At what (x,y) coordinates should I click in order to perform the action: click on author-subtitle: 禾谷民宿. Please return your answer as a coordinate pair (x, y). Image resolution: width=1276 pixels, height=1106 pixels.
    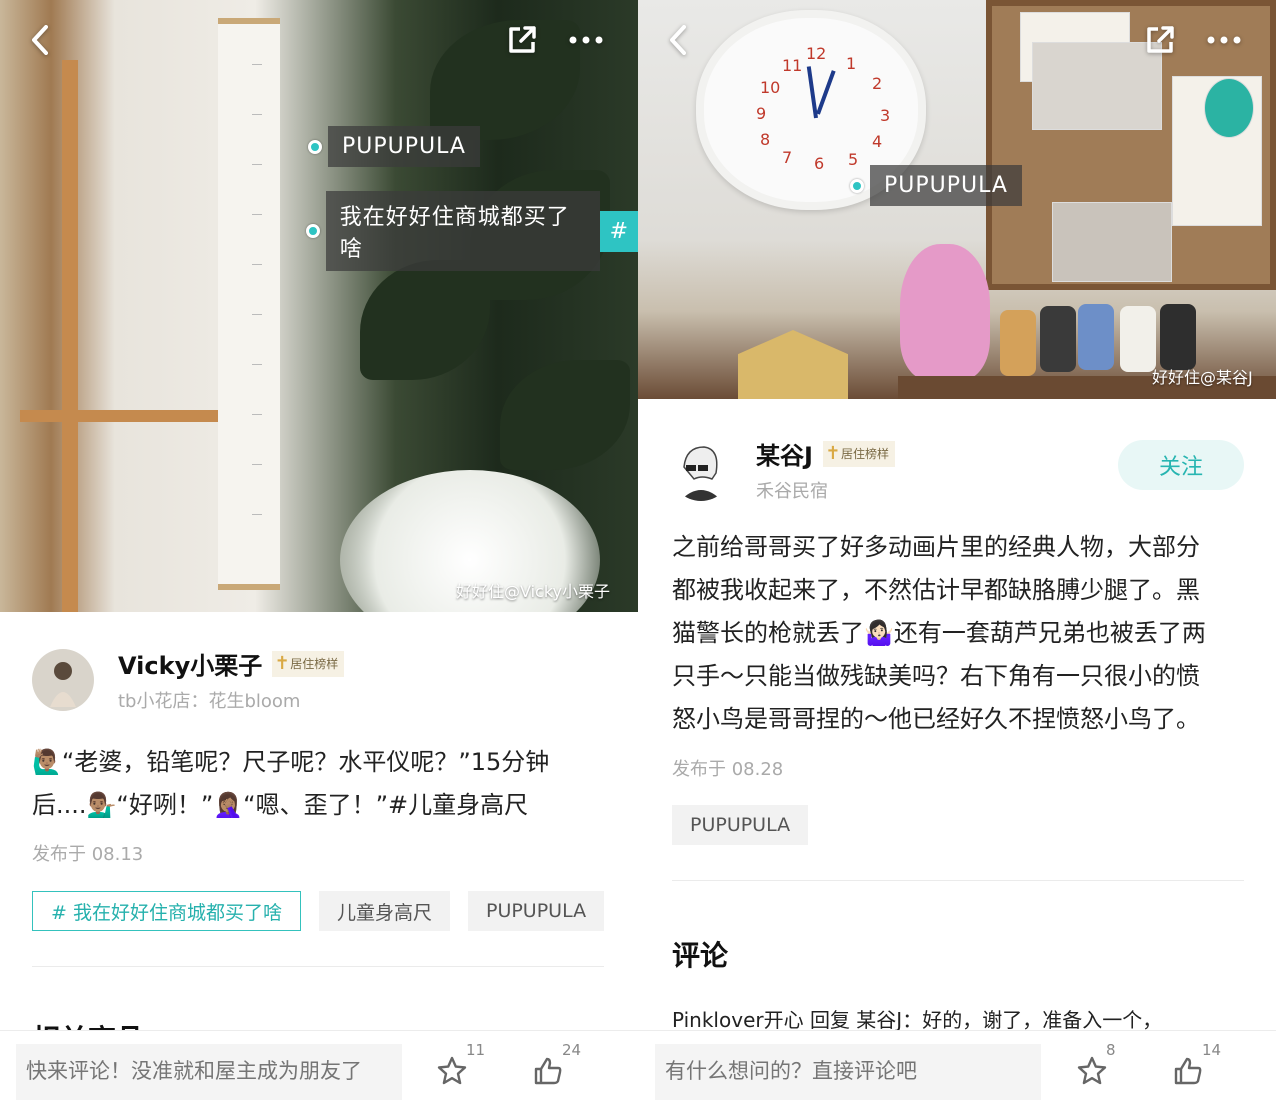
    Looking at the image, I should click on (792, 491).